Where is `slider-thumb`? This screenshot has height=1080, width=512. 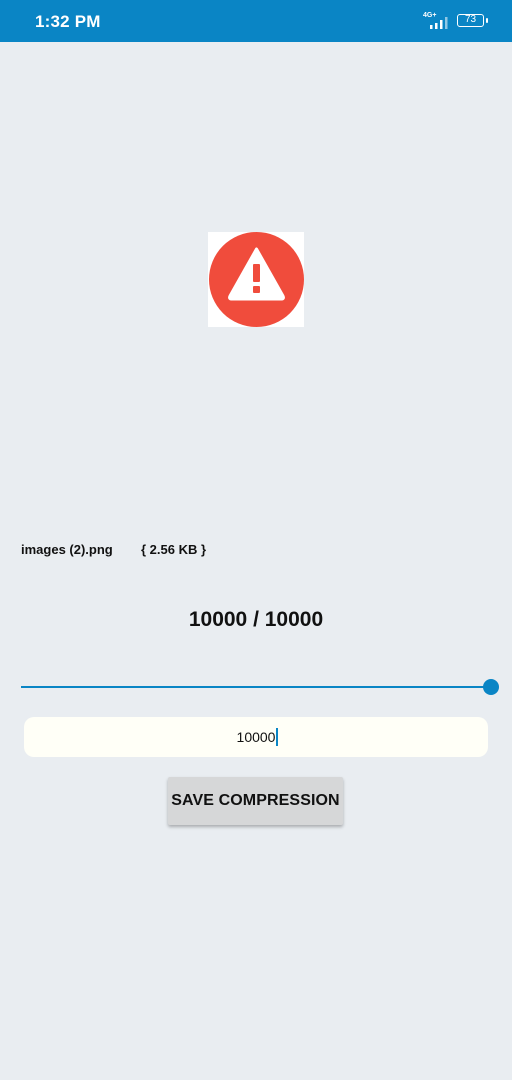
slider-thumb is located at coordinates (491, 687).